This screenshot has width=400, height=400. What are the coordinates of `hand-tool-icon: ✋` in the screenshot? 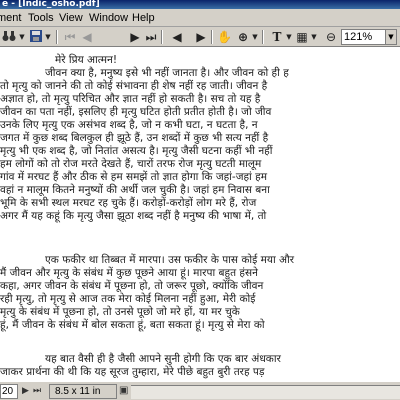 It's located at (224, 37).